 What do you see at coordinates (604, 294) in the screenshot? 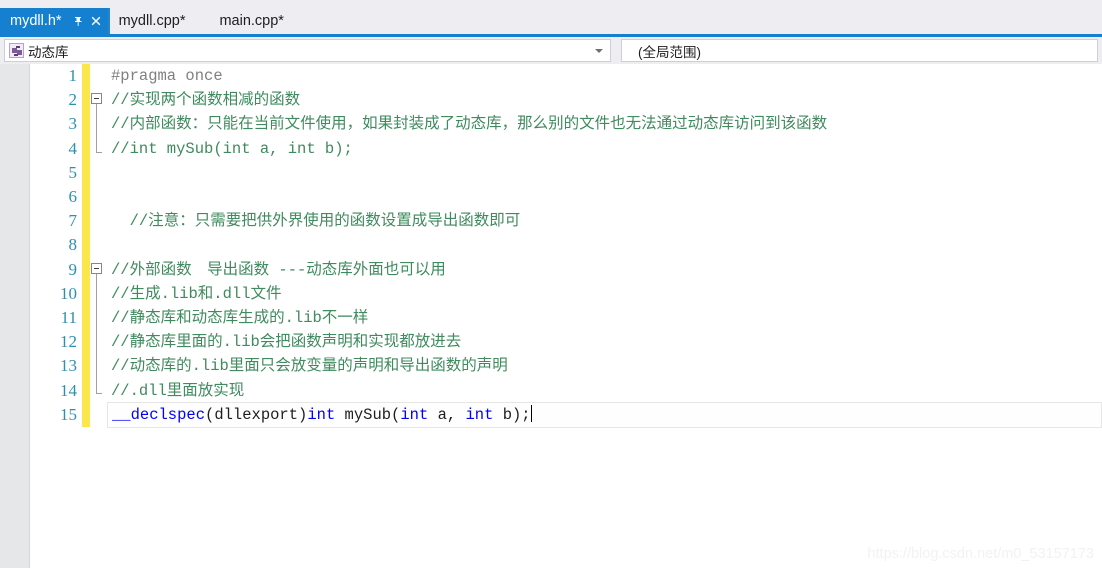
I see `code-text: //生成.lib和.dll文件` at bounding box center [604, 294].